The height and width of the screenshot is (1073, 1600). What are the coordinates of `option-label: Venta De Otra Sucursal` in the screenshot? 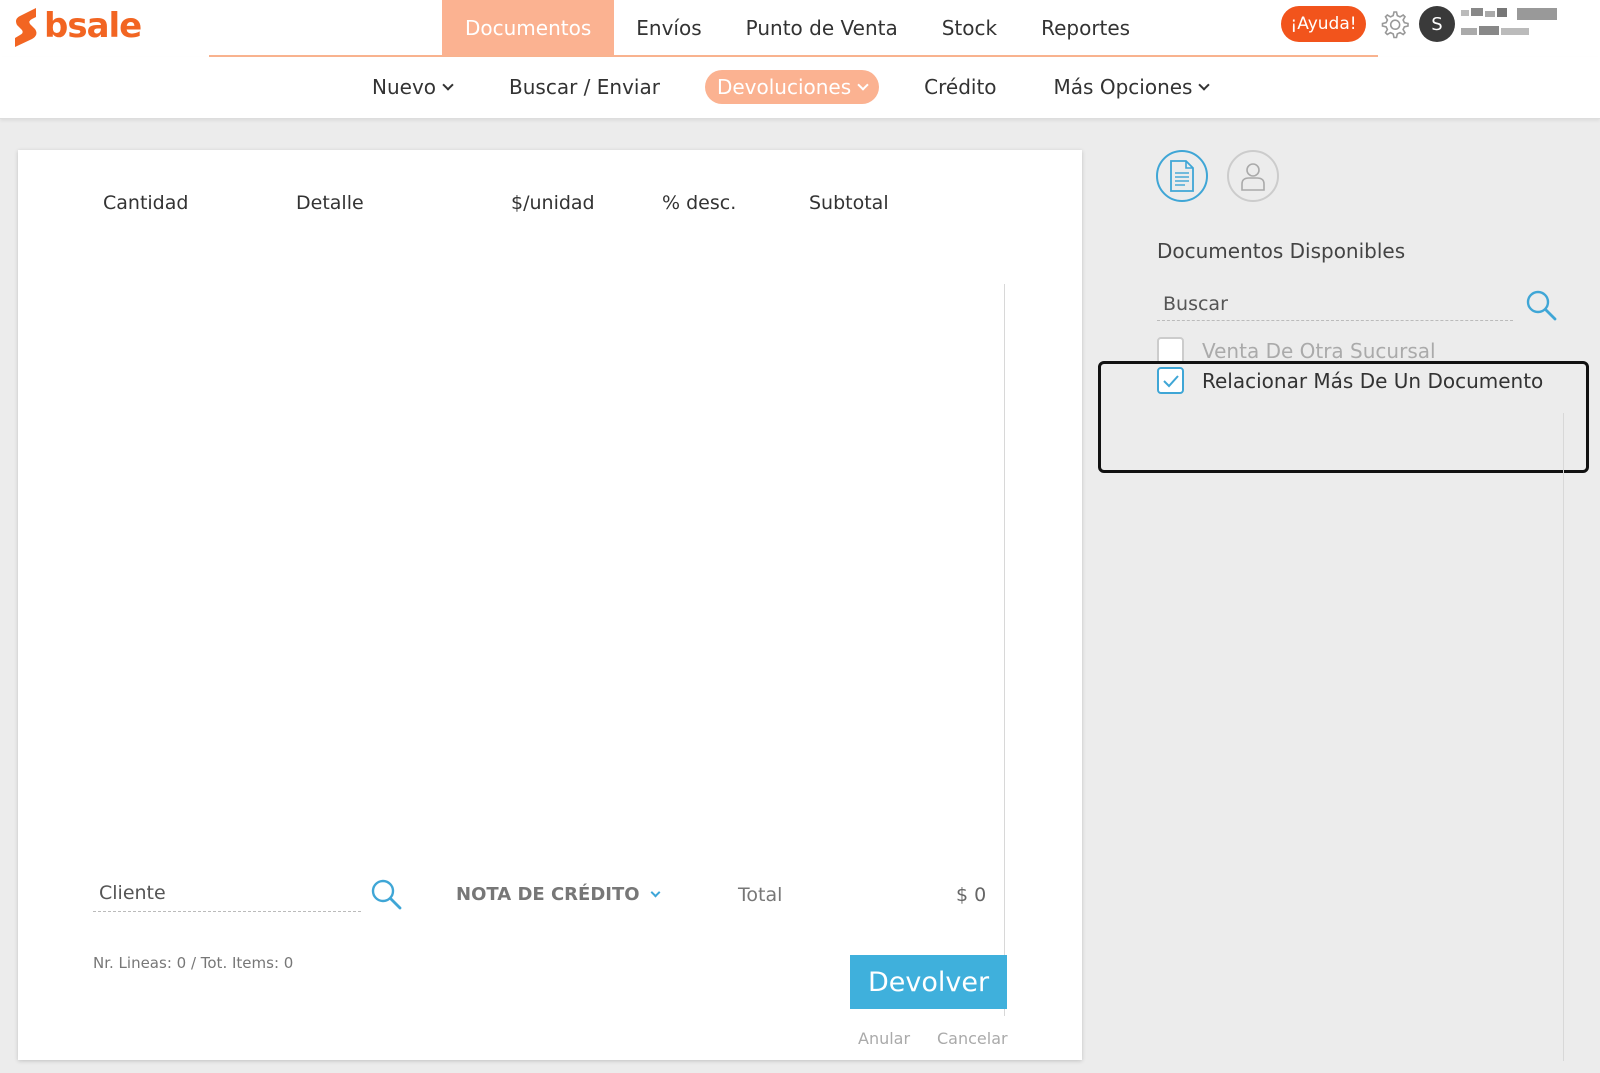 It's located at (1319, 350).